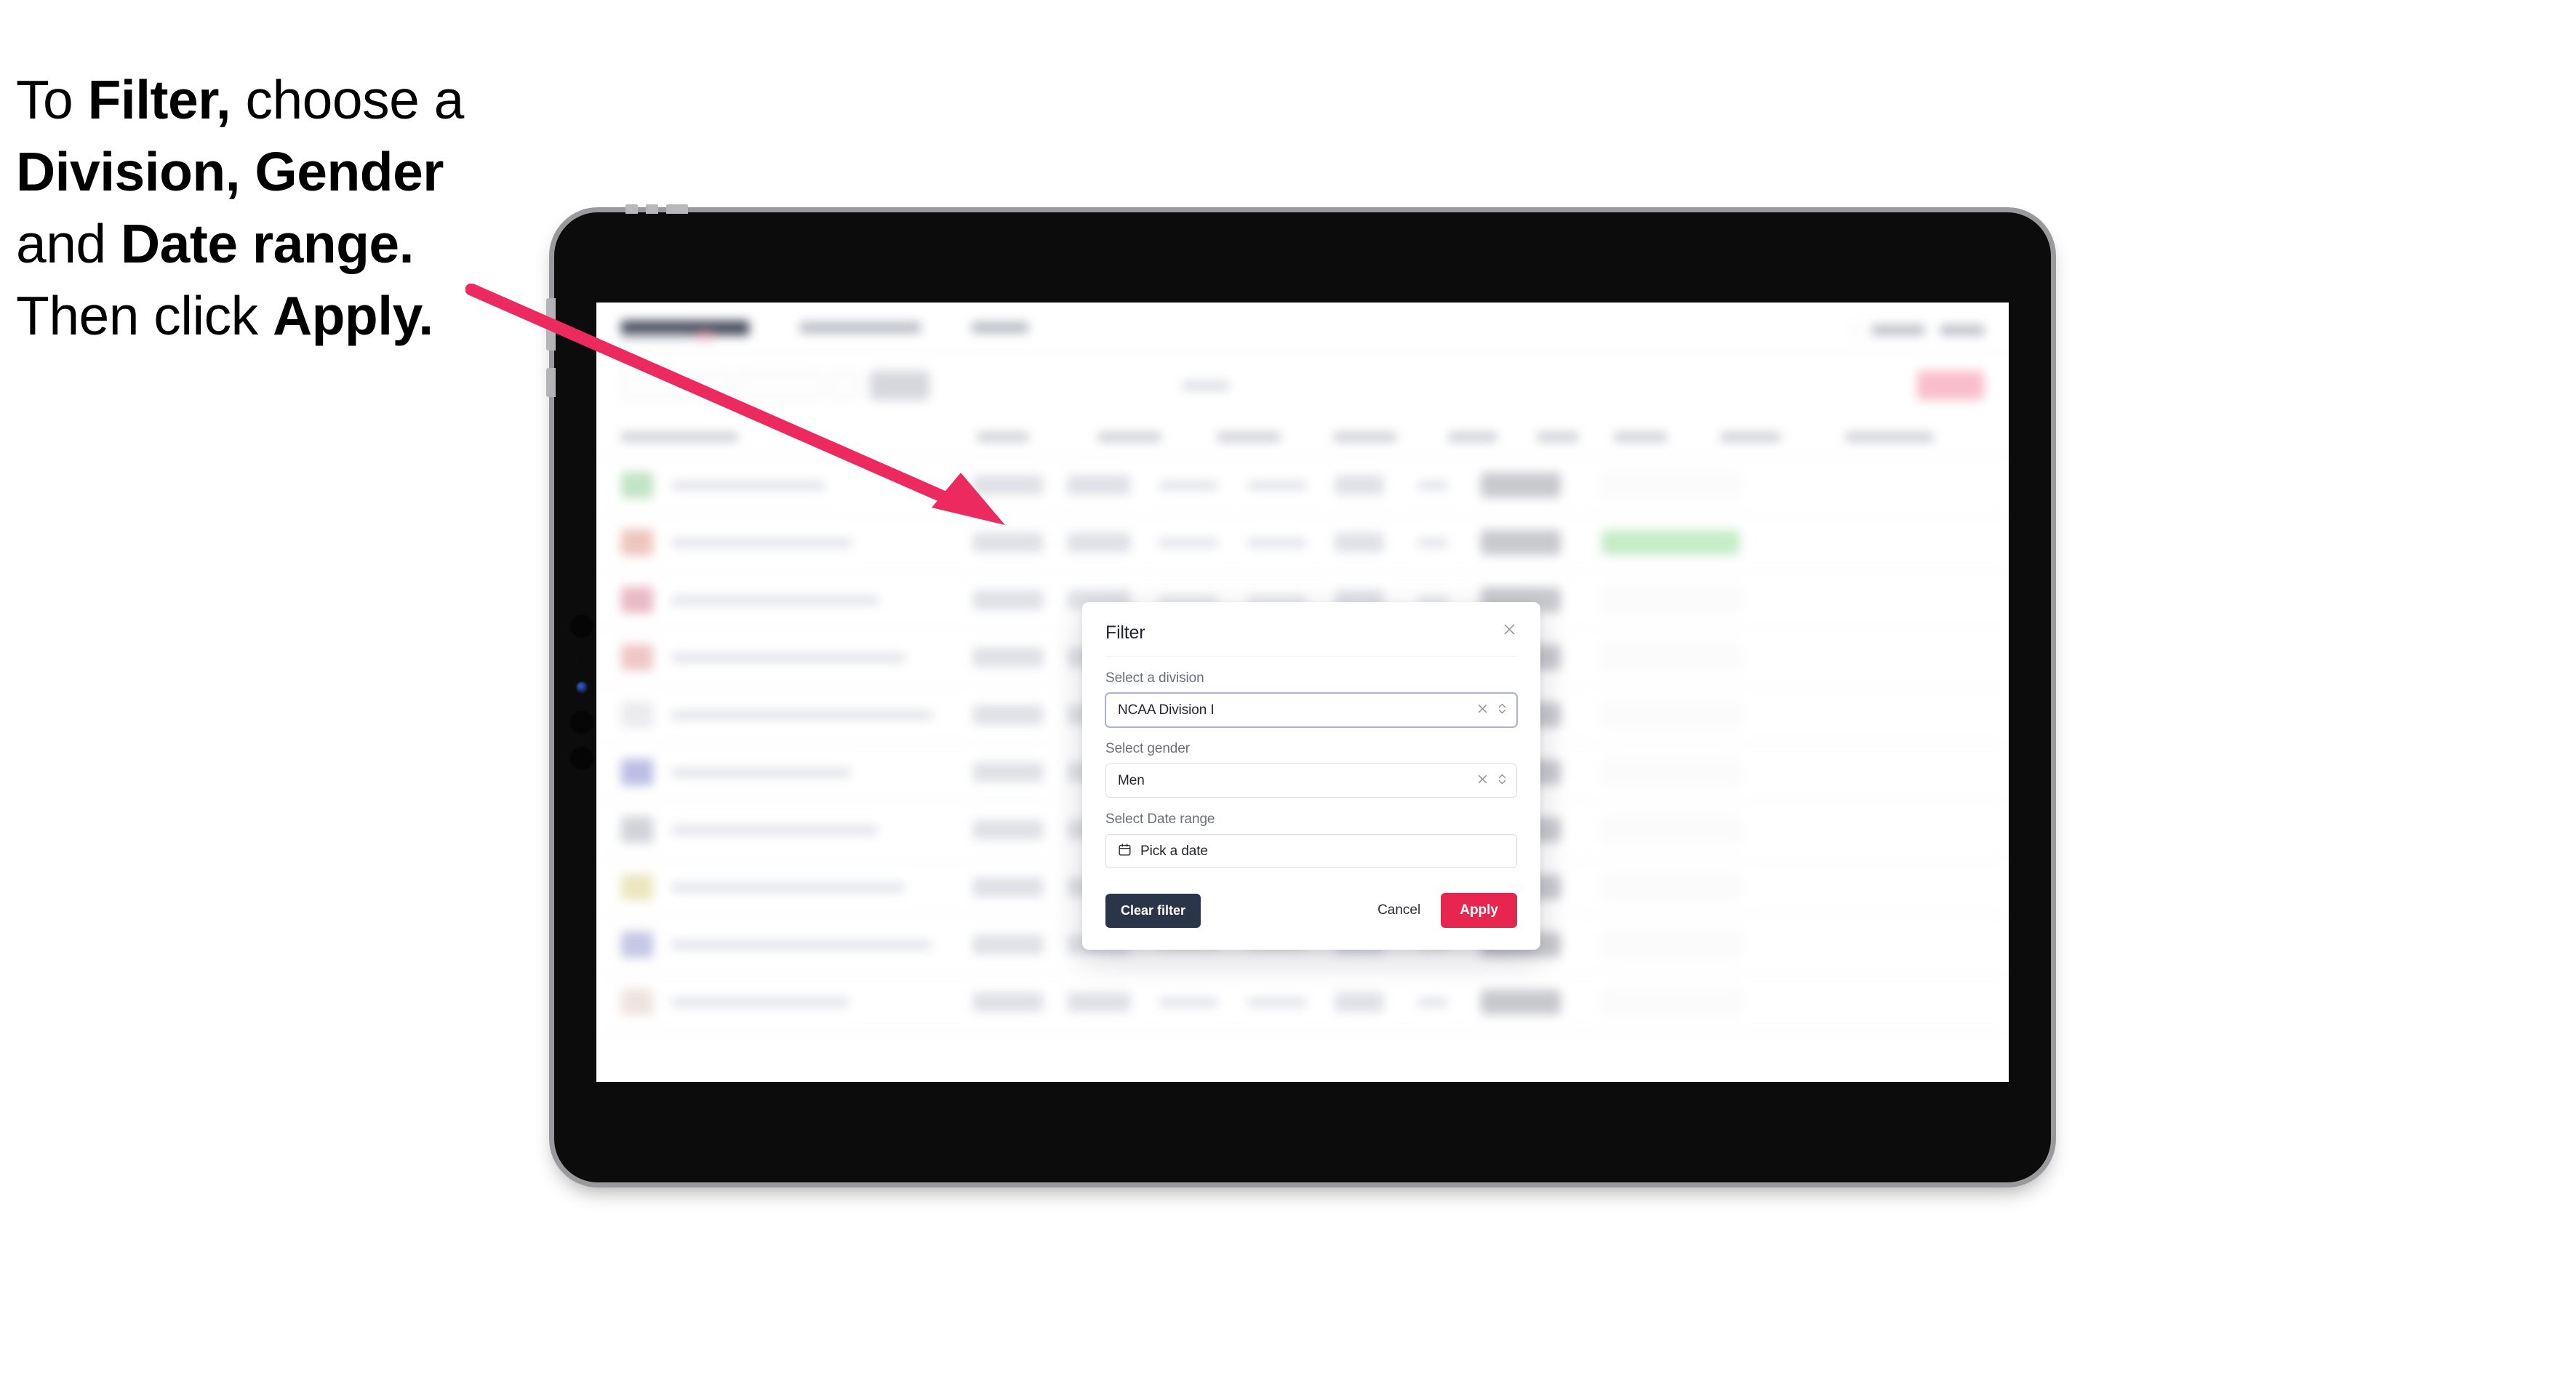 This screenshot has height=1386, width=2576. I want to click on field-date-range: Select Date range Pick a date, so click(1311, 840).